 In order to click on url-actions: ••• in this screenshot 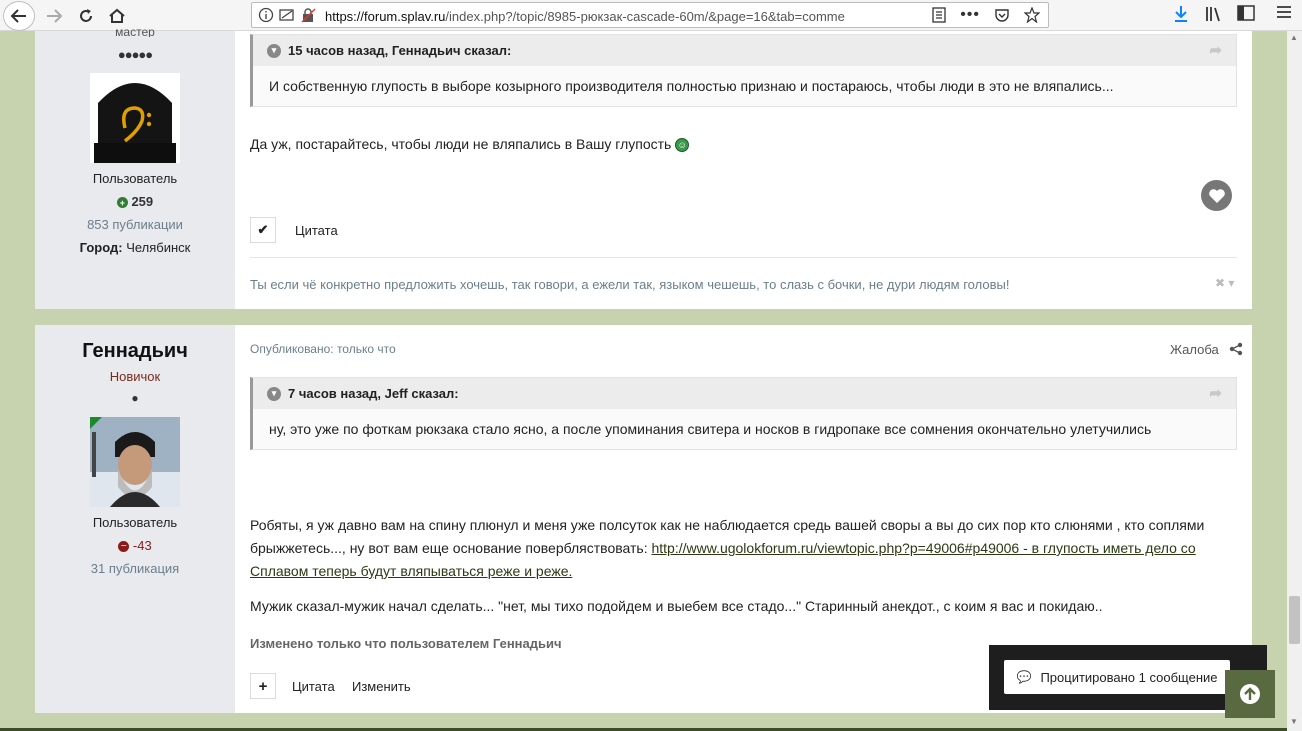, I will do `click(986, 15)`.